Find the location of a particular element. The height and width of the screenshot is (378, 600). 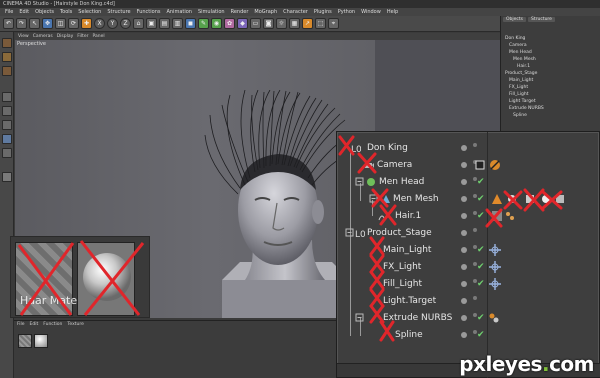

y-axis-icon: Y is located at coordinates (112, 23).